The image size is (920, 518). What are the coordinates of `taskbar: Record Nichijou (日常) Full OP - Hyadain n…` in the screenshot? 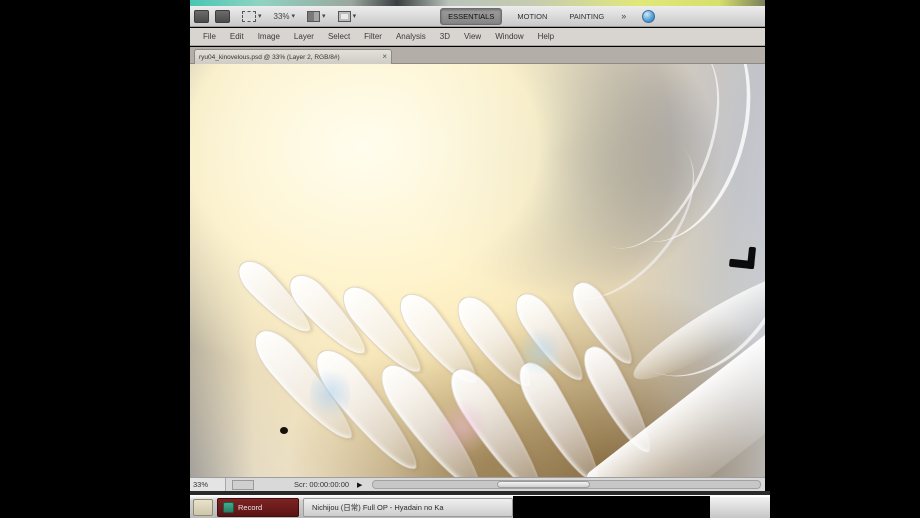 It's located at (480, 506).